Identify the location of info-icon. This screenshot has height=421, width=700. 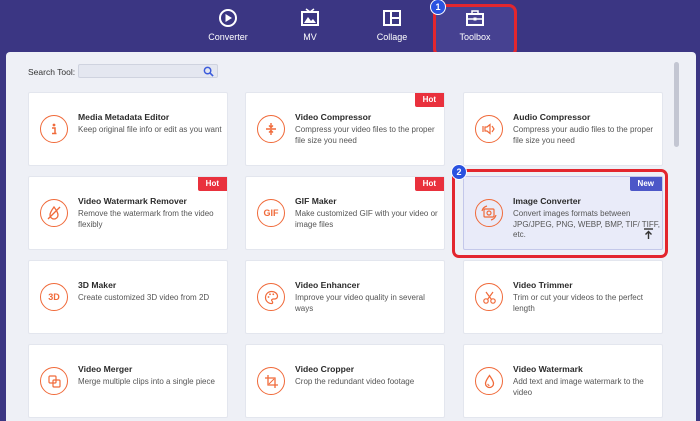
(54, 129).